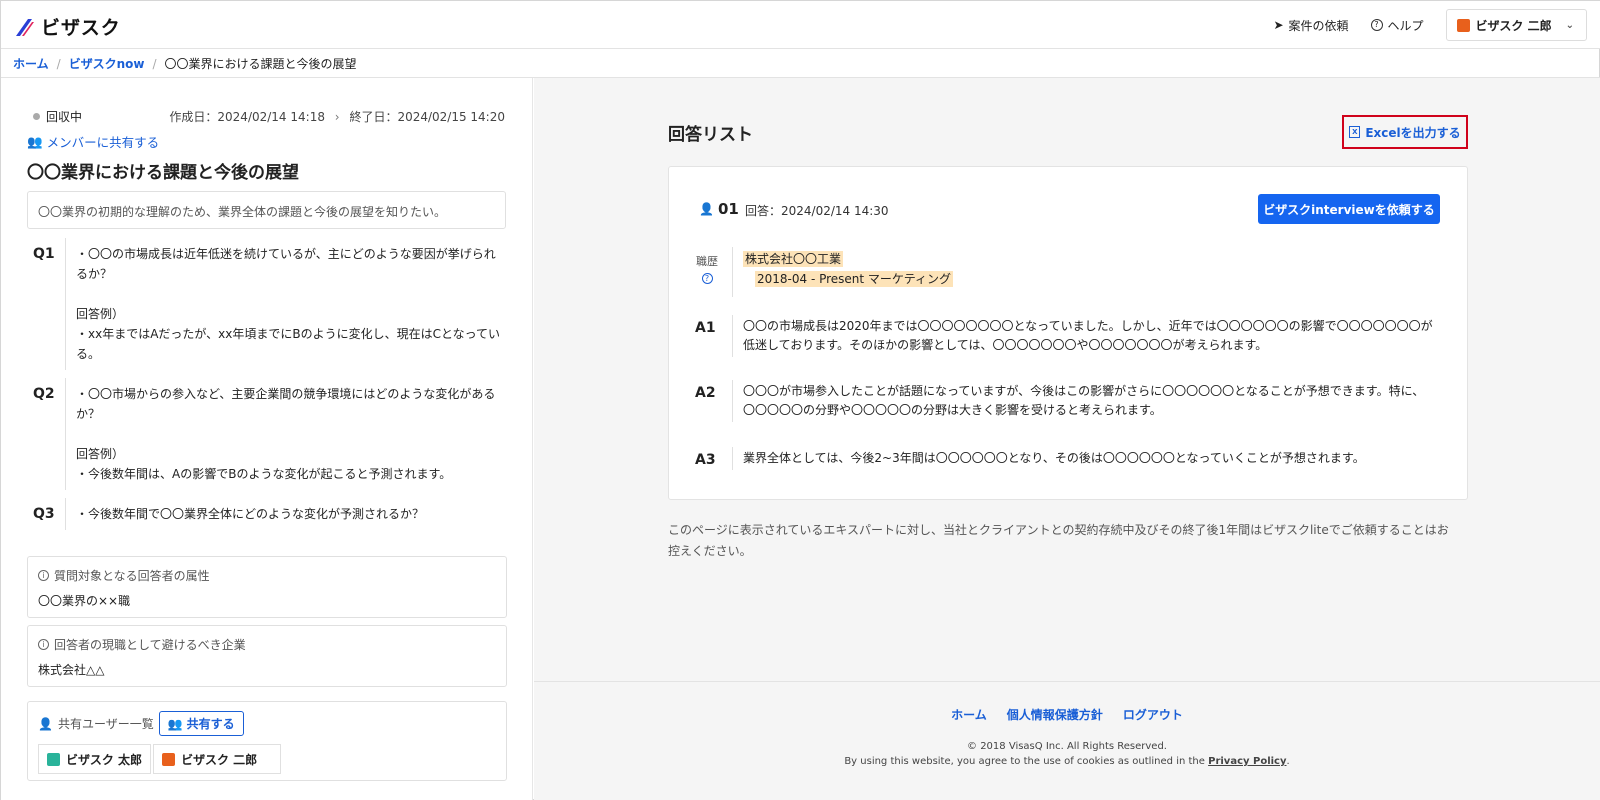 This screenshot has height=800, width=1600. What do you see at coordinates (1153, 714) in the screenshot?
I see `footer-link-logout: ログアウト` at bounding box center [1153, 714].